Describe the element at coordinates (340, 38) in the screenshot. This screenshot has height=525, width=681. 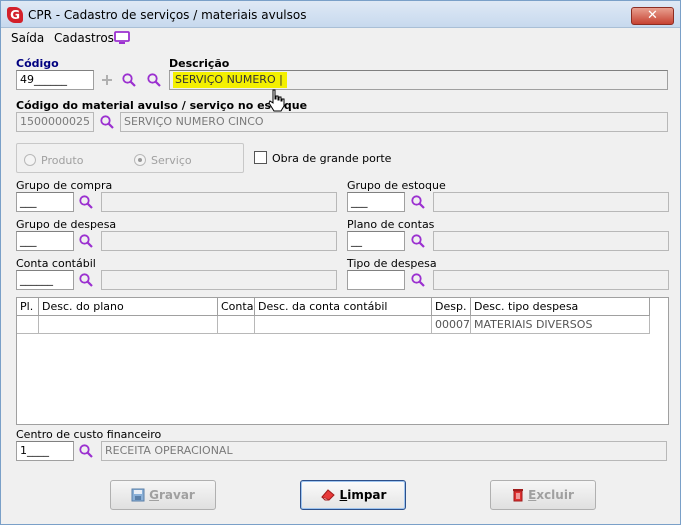
I see `menu-bar: Saída Cadastros` at that location.